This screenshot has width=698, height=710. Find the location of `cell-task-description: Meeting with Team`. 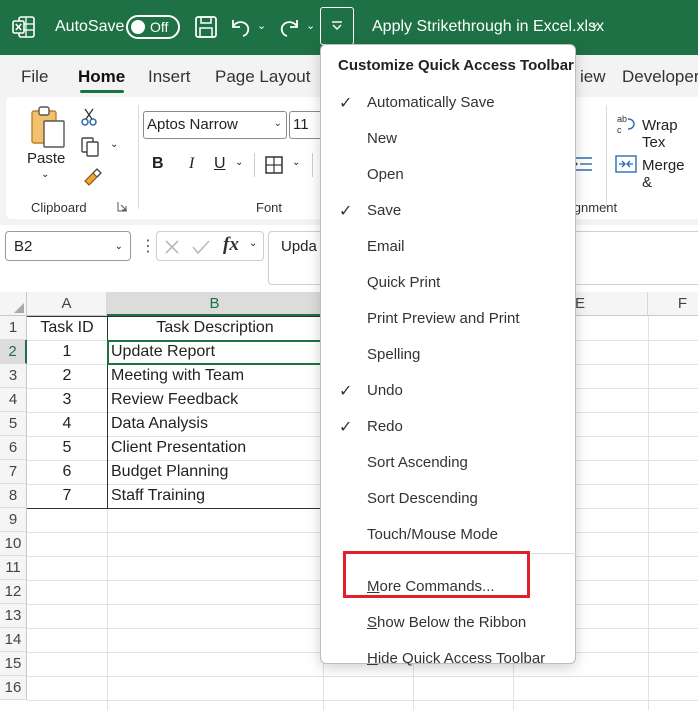

cell-task-description: Meeting with Team is located at coordinates (215, 376).